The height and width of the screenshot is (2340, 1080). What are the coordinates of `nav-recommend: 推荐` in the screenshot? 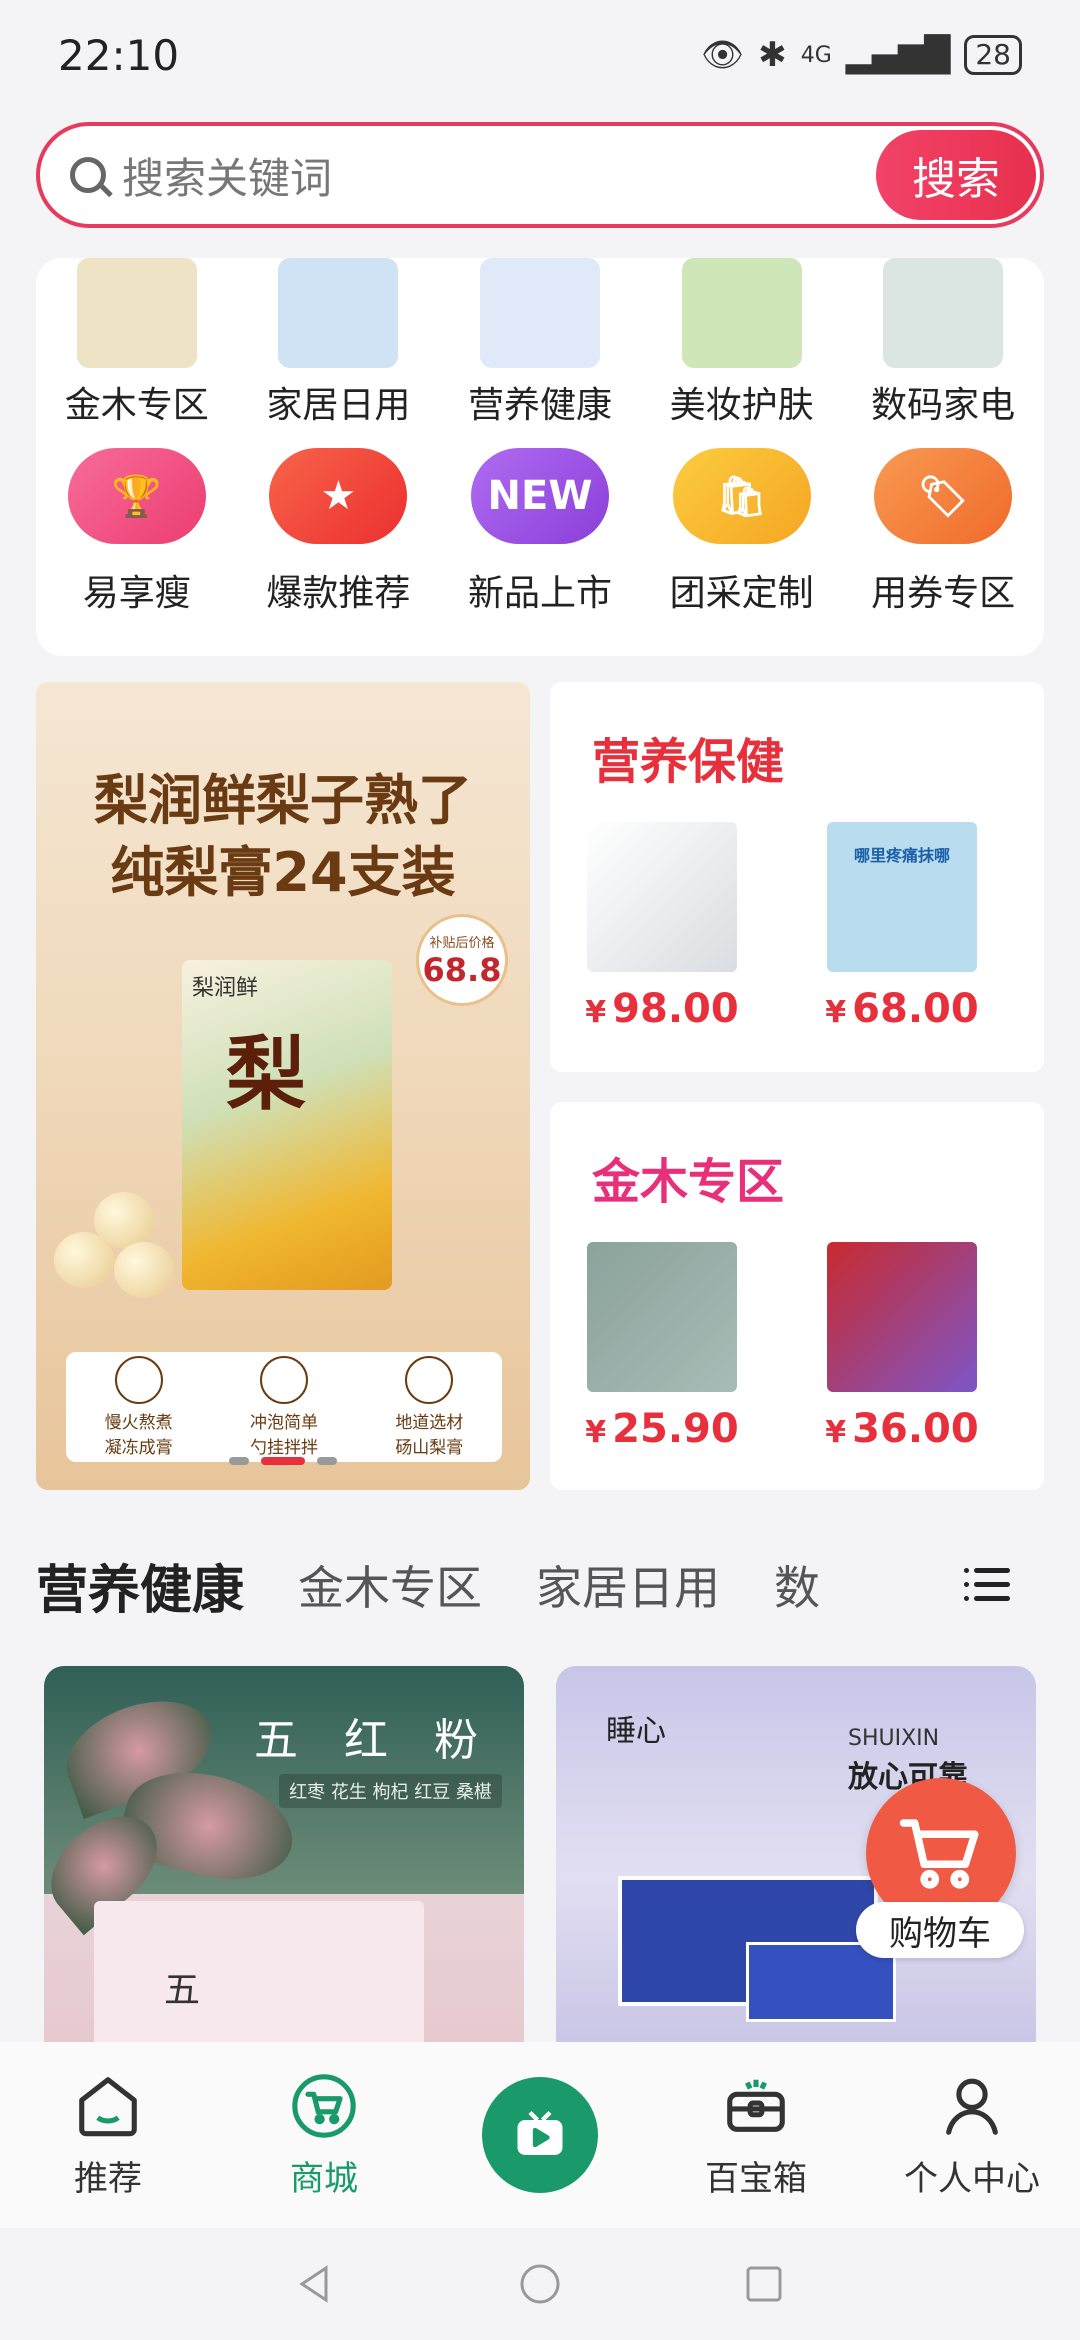 It's located at (108, 2135).